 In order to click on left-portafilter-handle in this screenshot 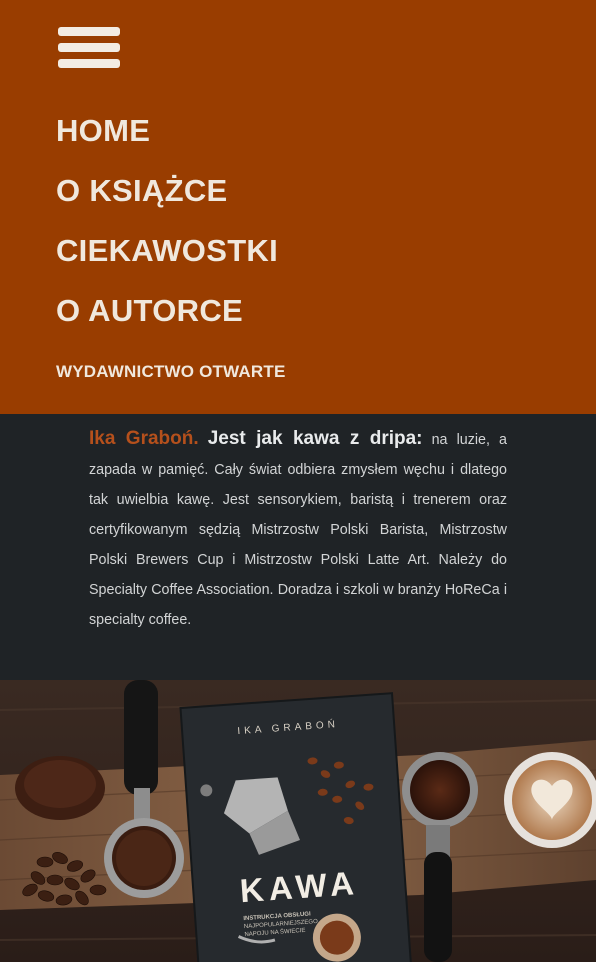, I will do `click(141, 737)`.